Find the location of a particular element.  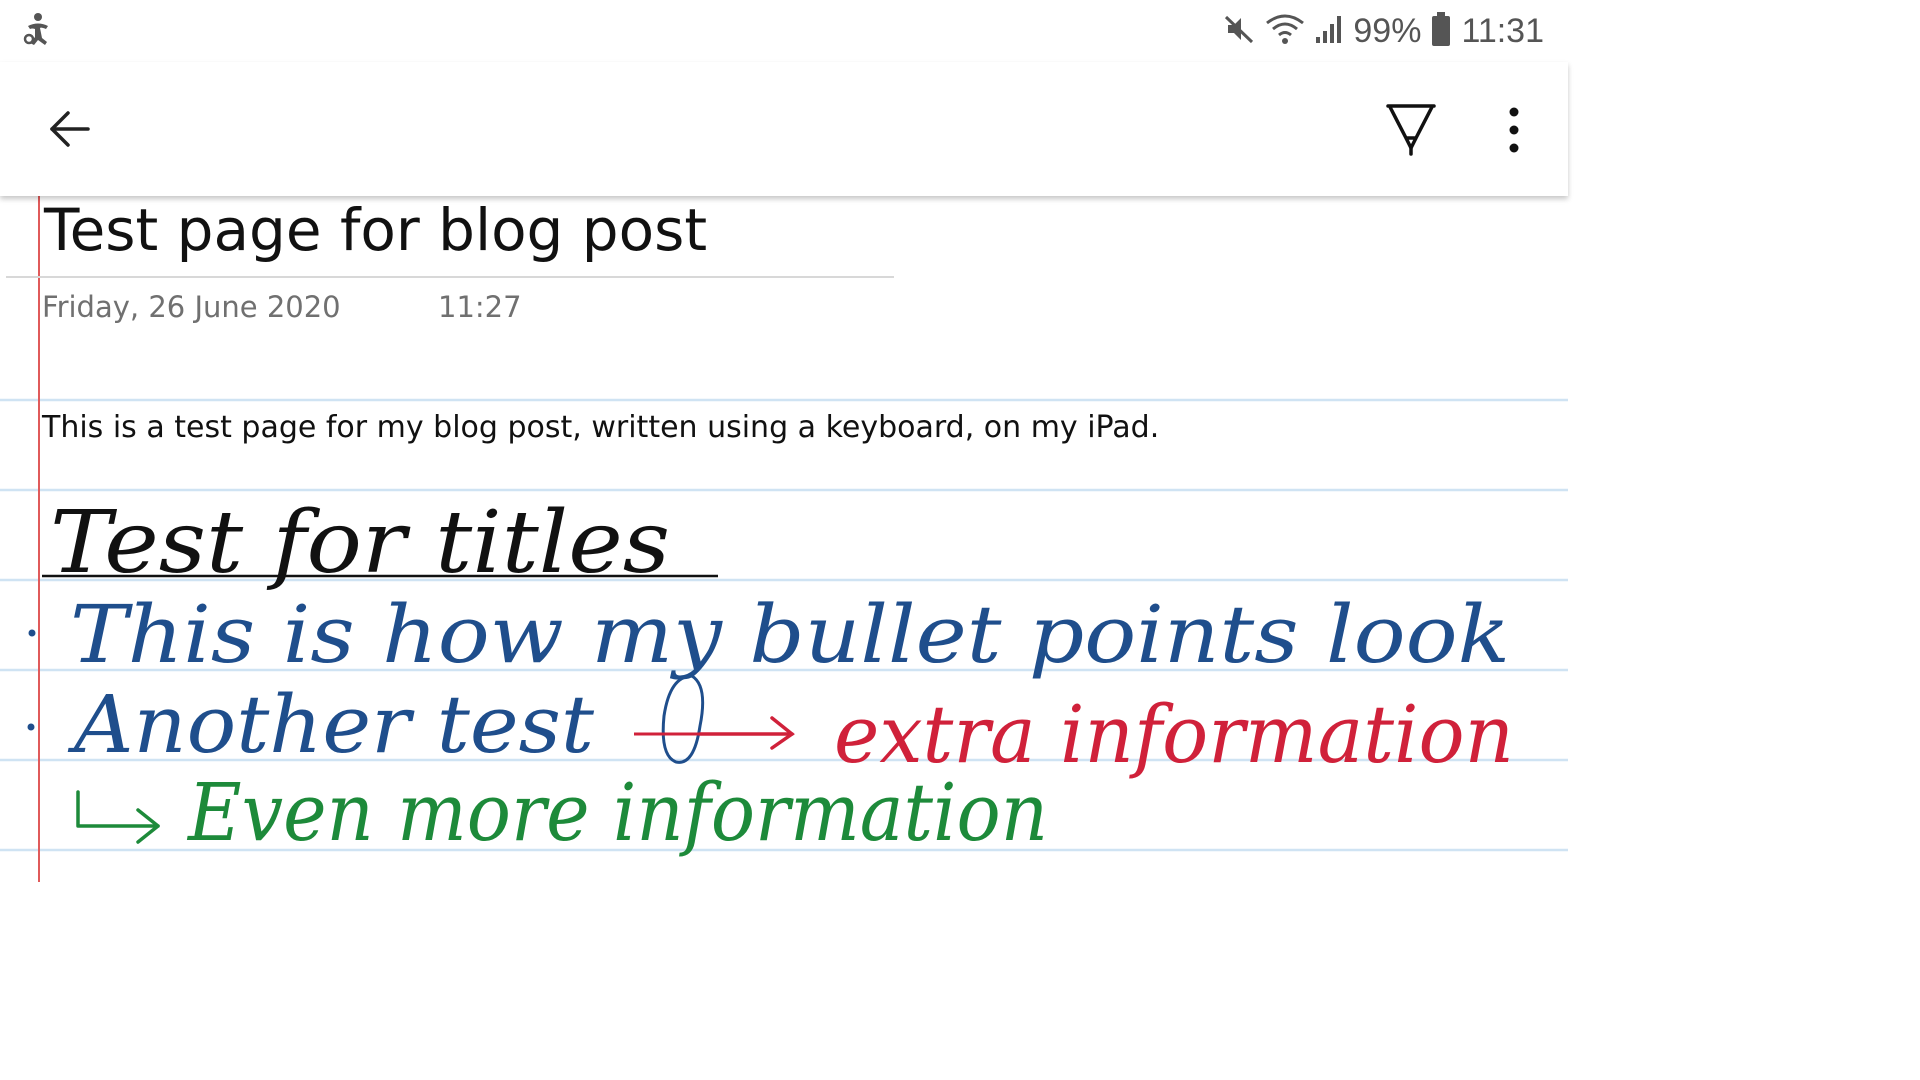

back-button is located at coordinates (70, 129).